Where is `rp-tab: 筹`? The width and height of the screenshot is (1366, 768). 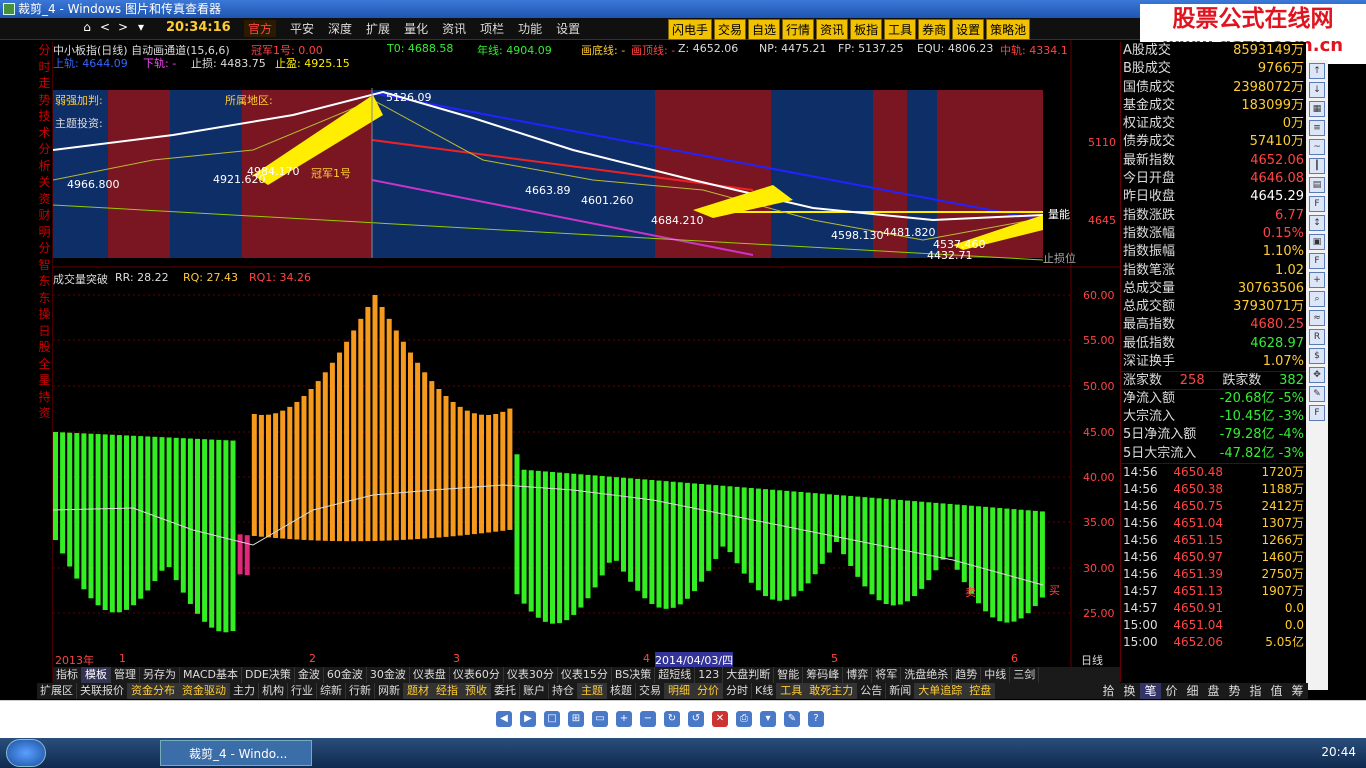 rp-tab: 筹 is located at coordinates (1297, 691).